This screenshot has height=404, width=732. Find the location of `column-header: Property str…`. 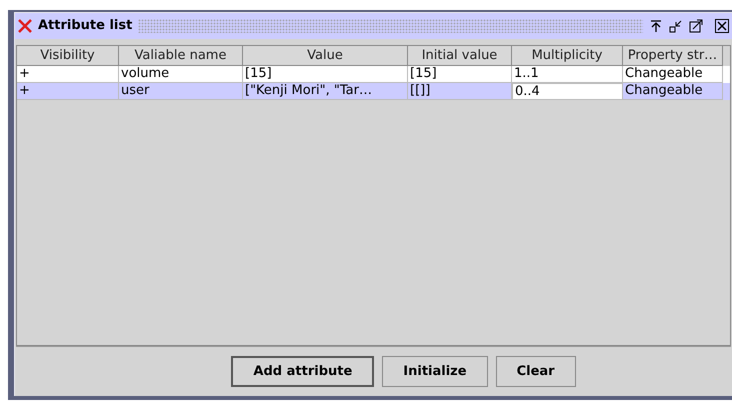

column-header: Property str… is located at coordinates (673, 56).